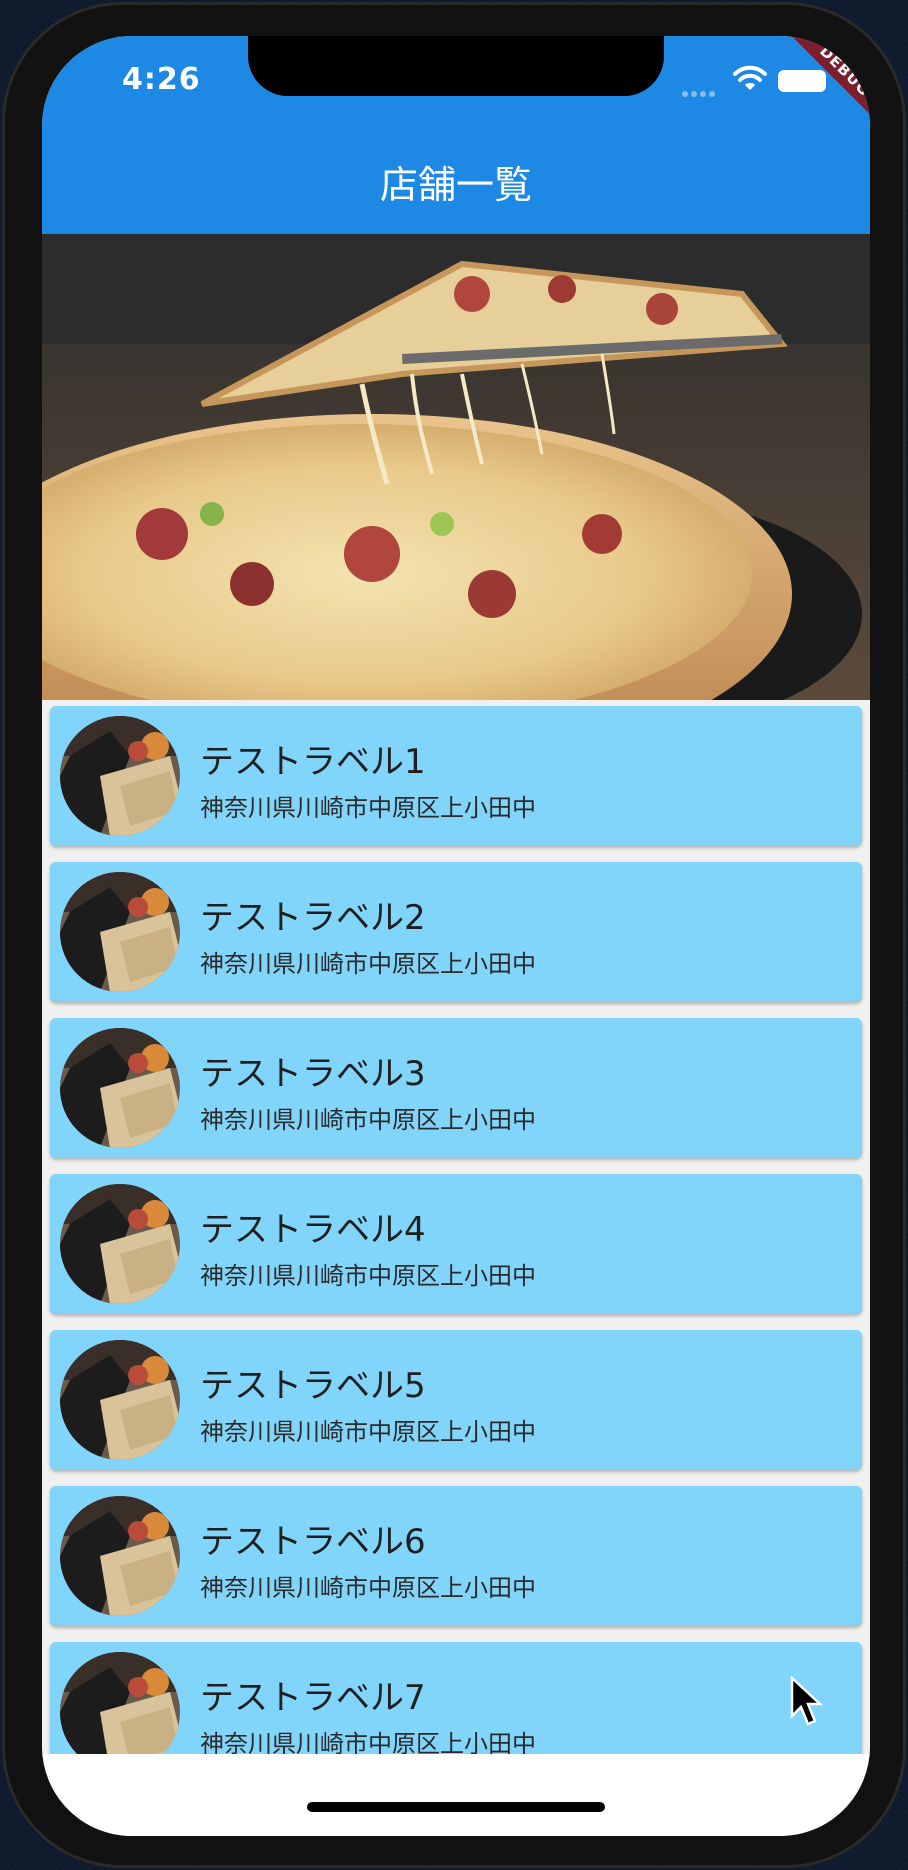  What do you see at coordinates (456, 1244) in the screenshot?
I see `store-card: テストラベル4 神奈川県川崎市中原区上小田中` at bounding box center [456, 1244].